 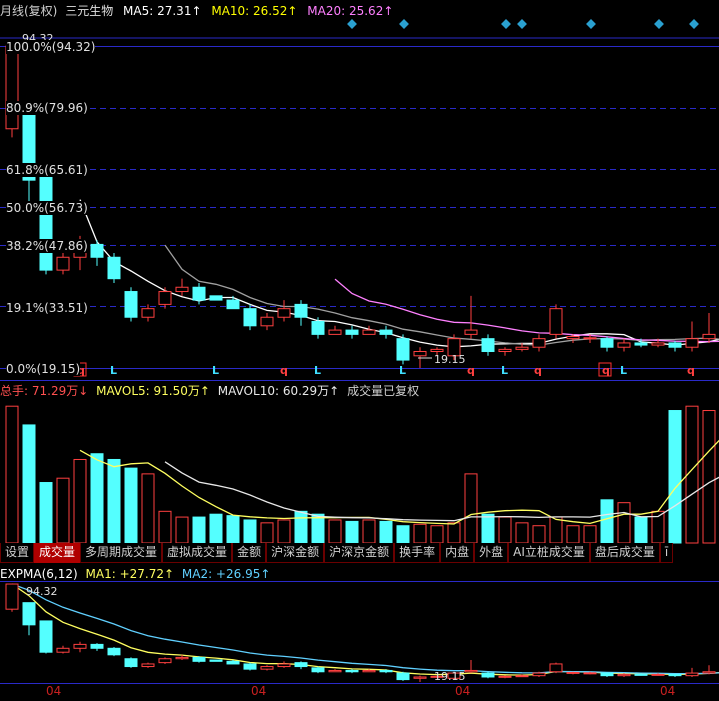 What do you see at coordinates (549, 553) in the screenshot?
I see `tab-ai-volume: AI立桩成交量` at bounding box center [549, 553].